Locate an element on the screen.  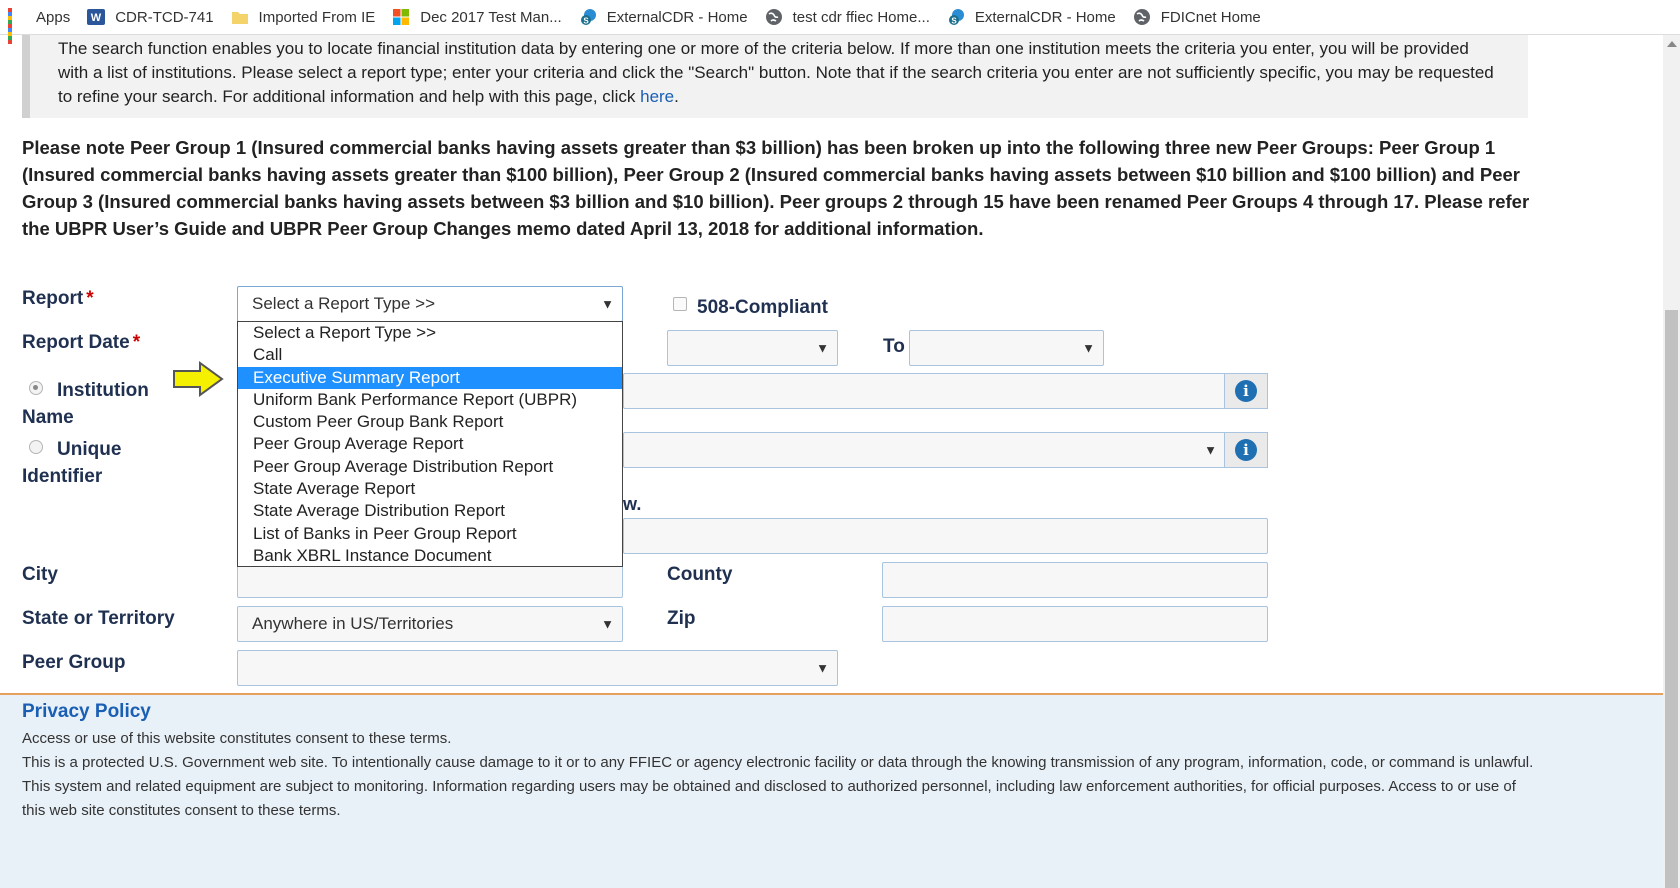
vertical-scrollbar is located at coordinates (1671, 461).